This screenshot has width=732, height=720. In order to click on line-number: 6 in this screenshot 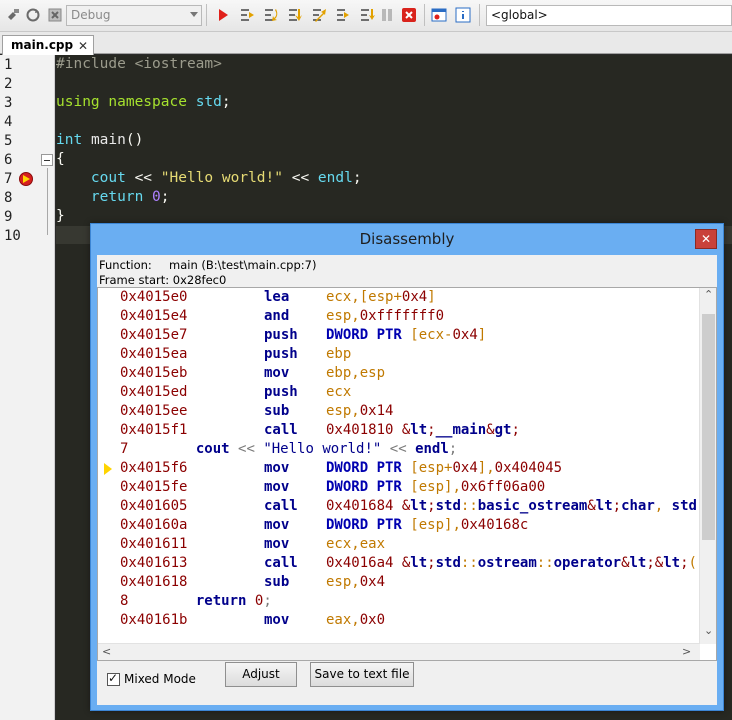, I will do `click(8, 160)`.